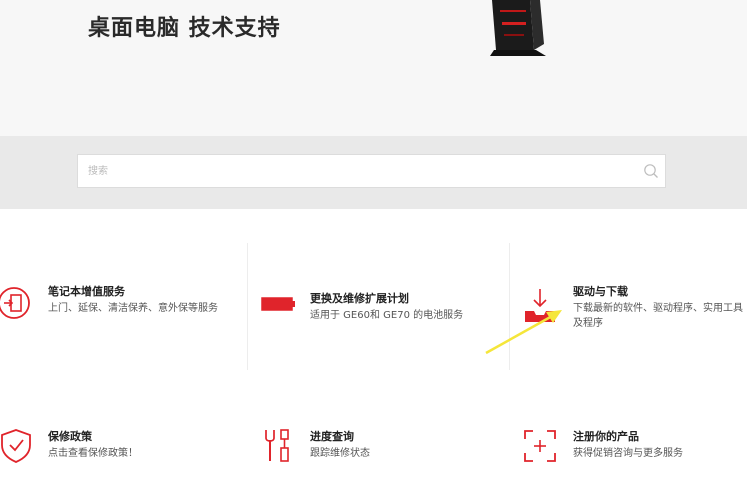  I want to click on service-warranty-policy: 保修政策 点击查看保修政策！, so click(115, 448).